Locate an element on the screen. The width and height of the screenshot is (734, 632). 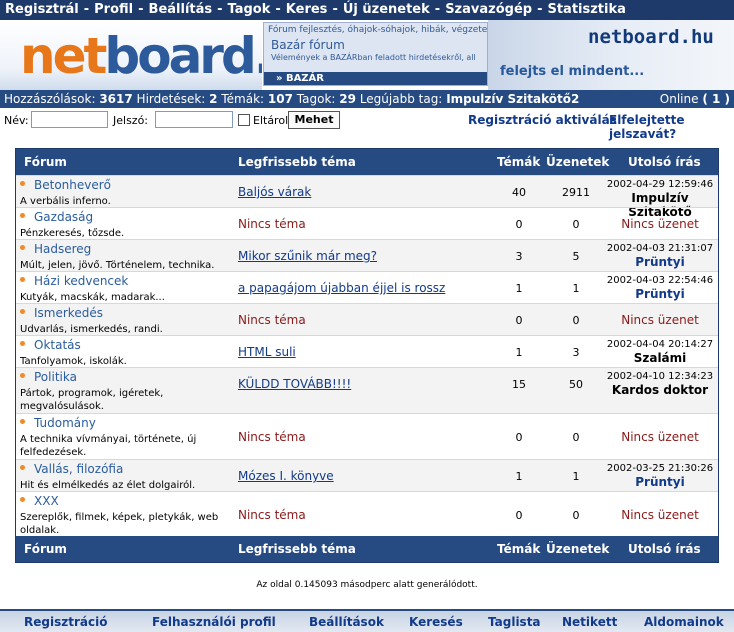
footer-subdomains-link: Aldomainok is located at coordinates (684, 622).